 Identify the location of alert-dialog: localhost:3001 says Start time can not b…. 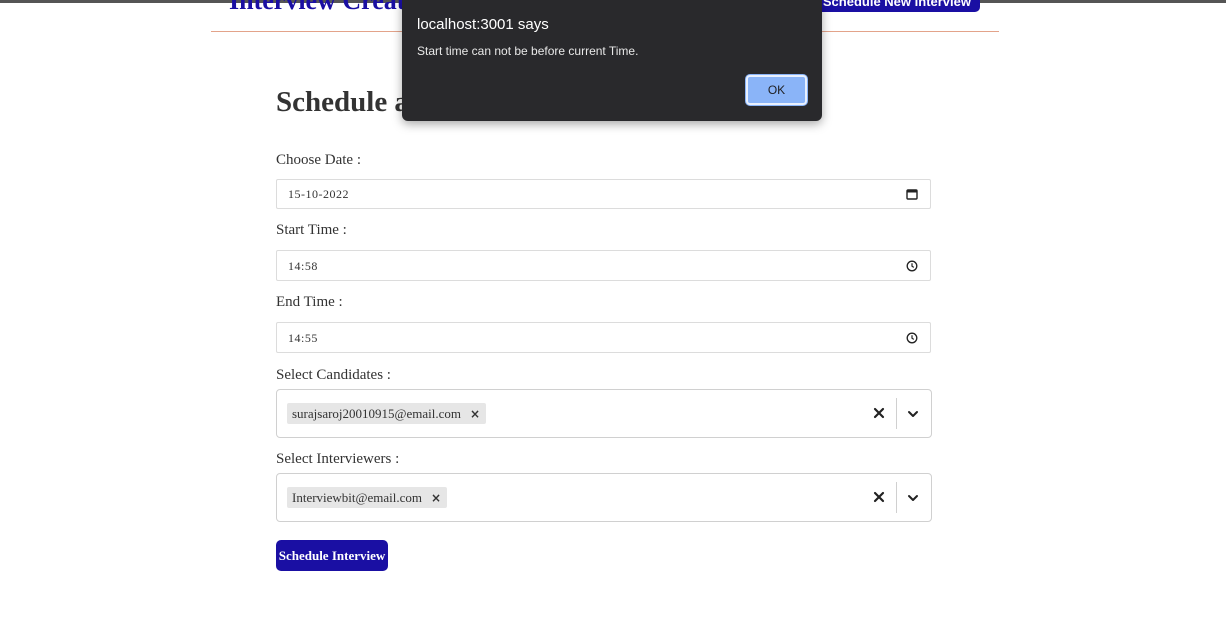
(612, 60).